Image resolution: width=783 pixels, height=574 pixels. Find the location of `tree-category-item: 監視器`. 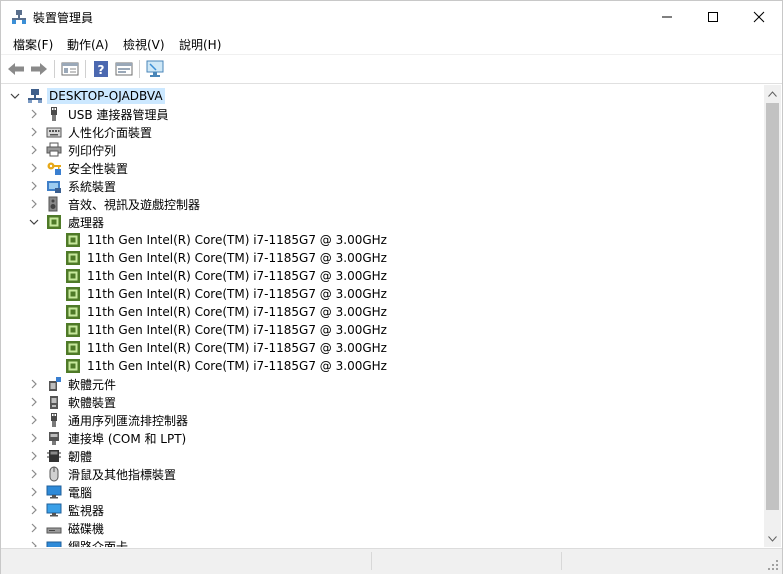

tree-category-item: 監視器 is located at coordinates (67, 510).